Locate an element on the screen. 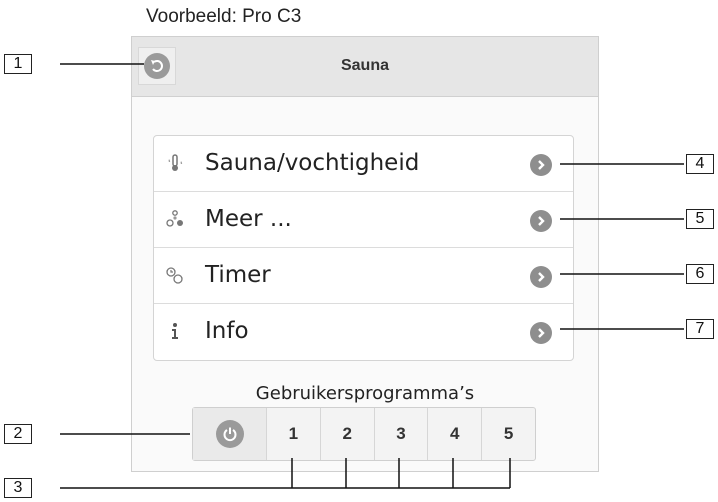 This screenshot has height=502, width=718. callout-3: 3 is located at coordinates (18, 488).